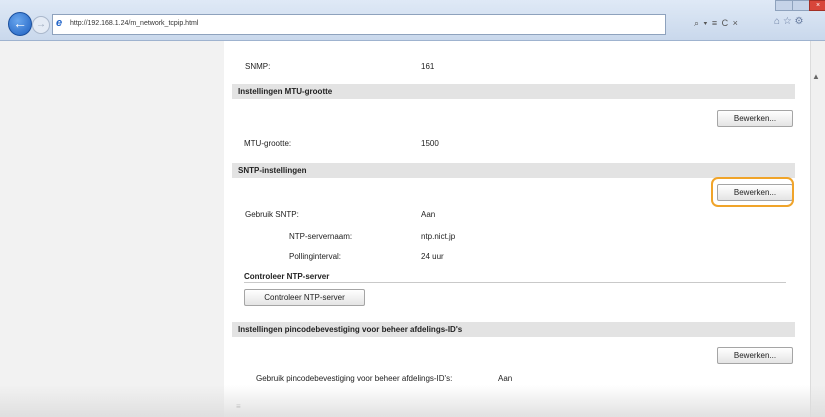 The image size is (825, 417). Describe the element at coordinates (505, 378) in the screenshot. I see `pin-usage-value: Aan` at that location.